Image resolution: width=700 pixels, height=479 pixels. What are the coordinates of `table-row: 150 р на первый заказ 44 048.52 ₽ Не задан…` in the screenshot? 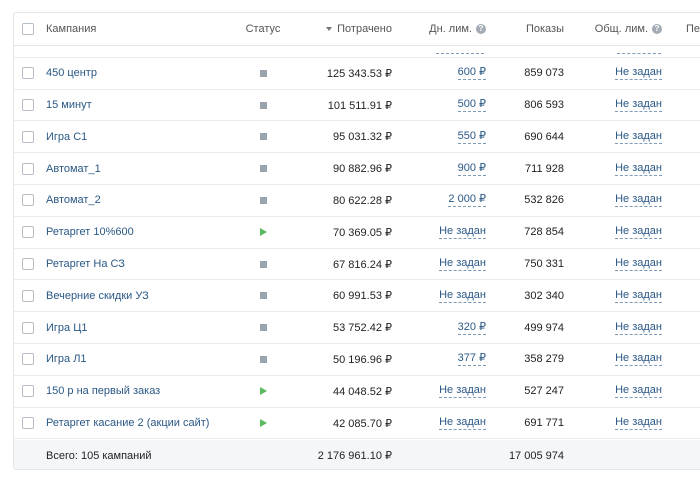 It's located at (357, 392).